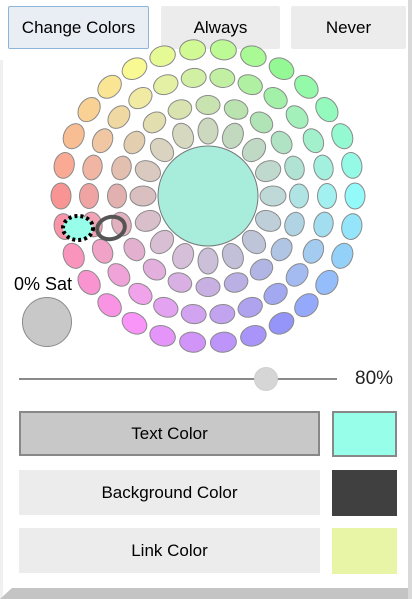 The width and height of the screenshot is (412, 599). What do you see at coordinates (169, 433) in the screenshot?
I see `text-color-button: Text Color` at bounding box center [169, 433].